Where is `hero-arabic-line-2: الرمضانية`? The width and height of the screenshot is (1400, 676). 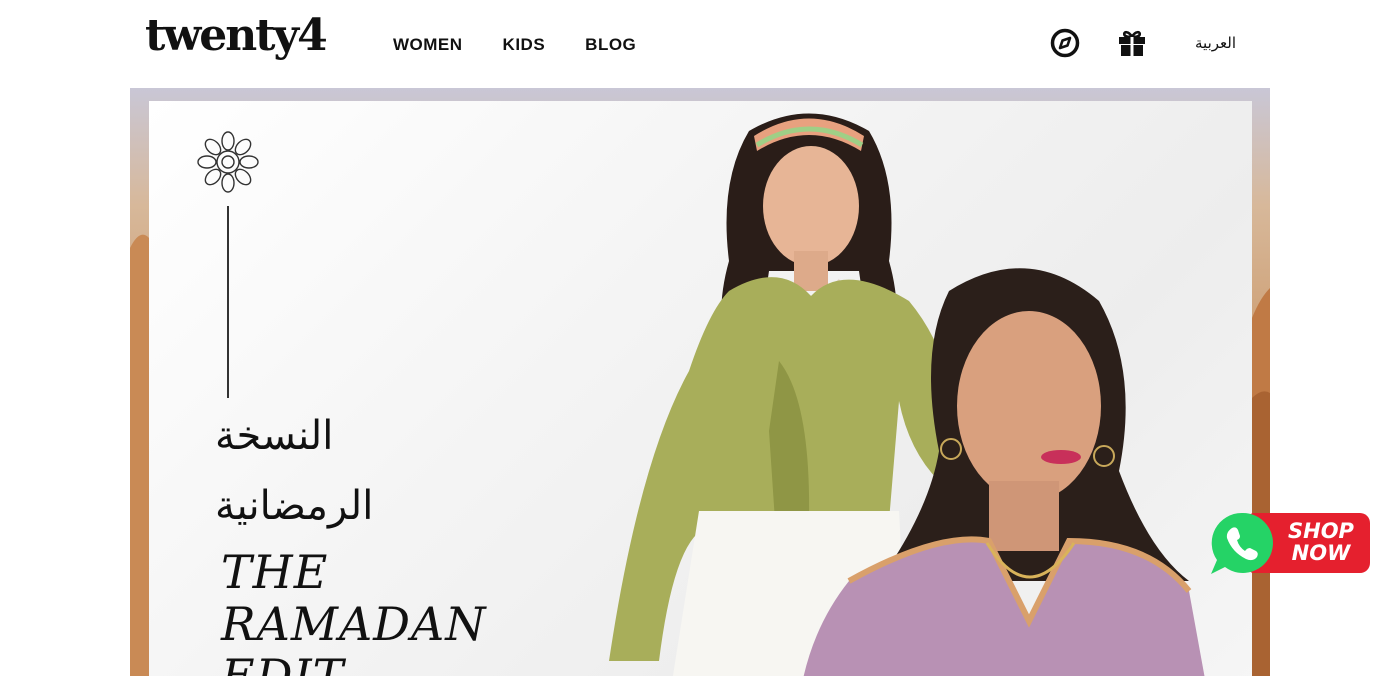
hero-arabic-line-2: الرمضانية is located at coordinates (294, 506).